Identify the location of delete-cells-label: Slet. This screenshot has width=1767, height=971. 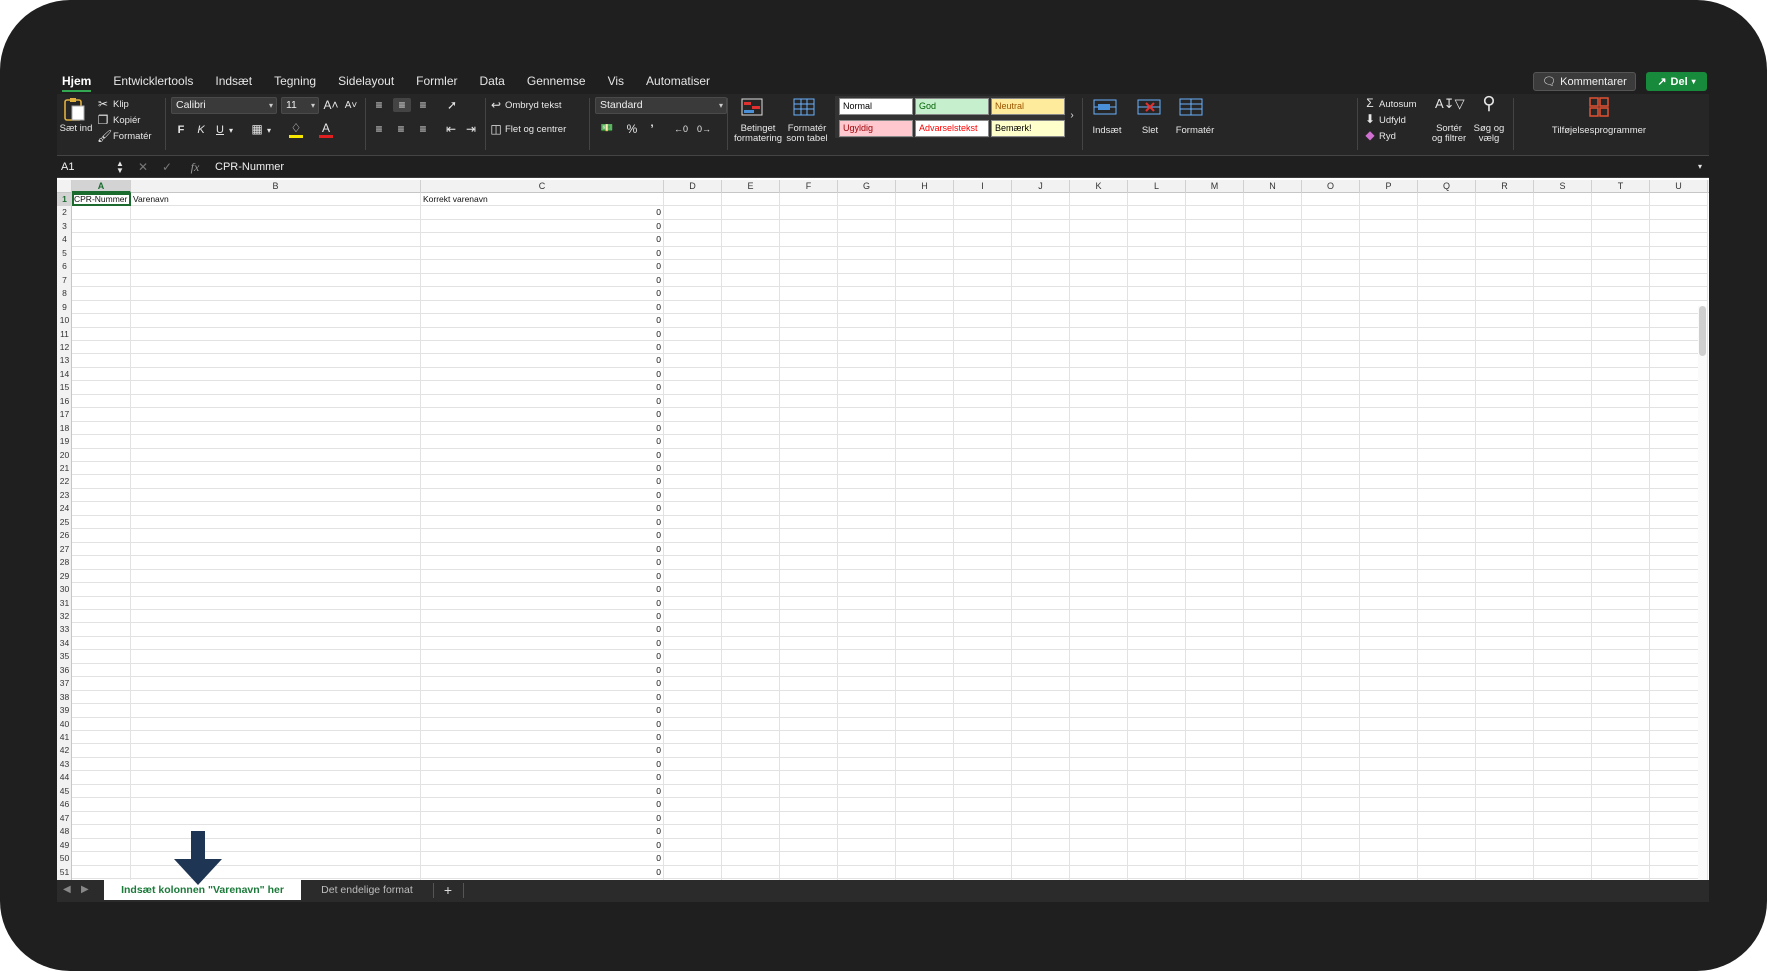
(1150, 131).